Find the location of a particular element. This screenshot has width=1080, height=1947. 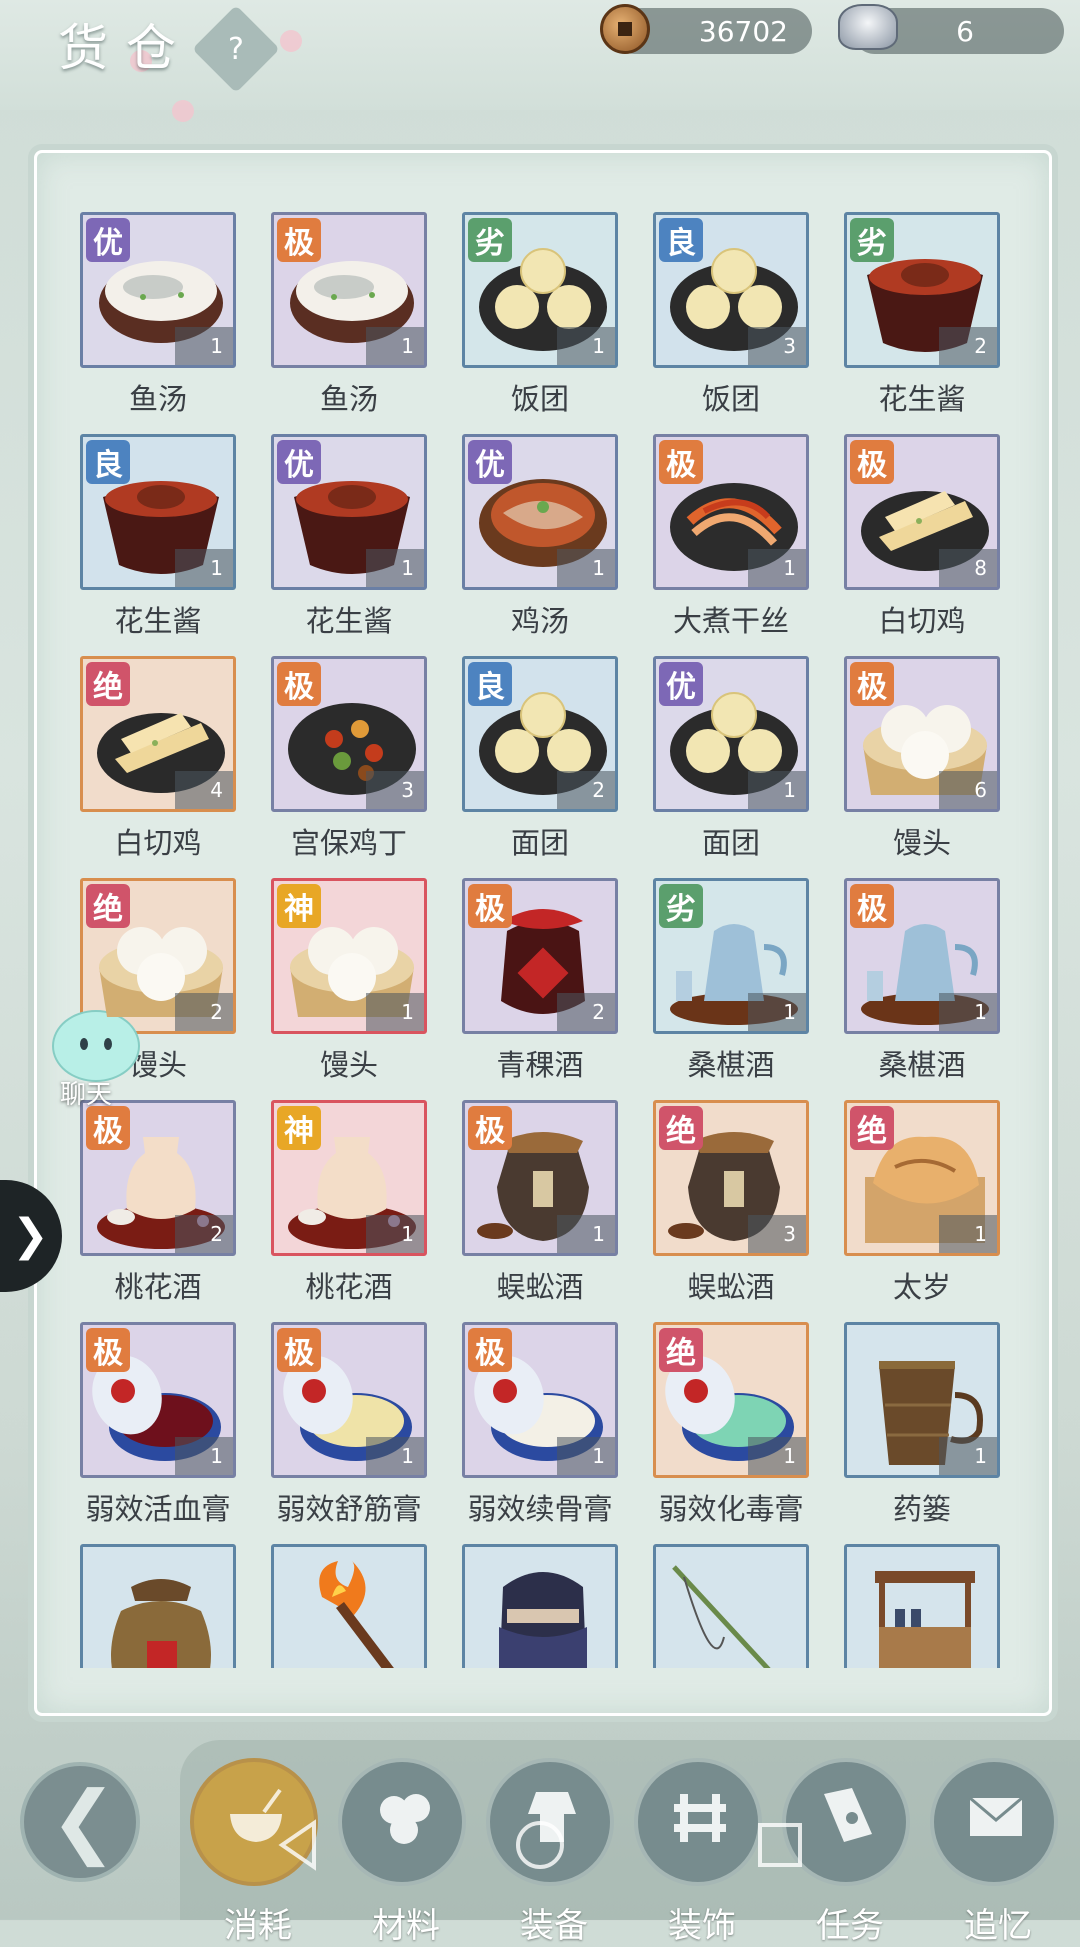

grade-badge: 良 is located at coordinates (108, 462).